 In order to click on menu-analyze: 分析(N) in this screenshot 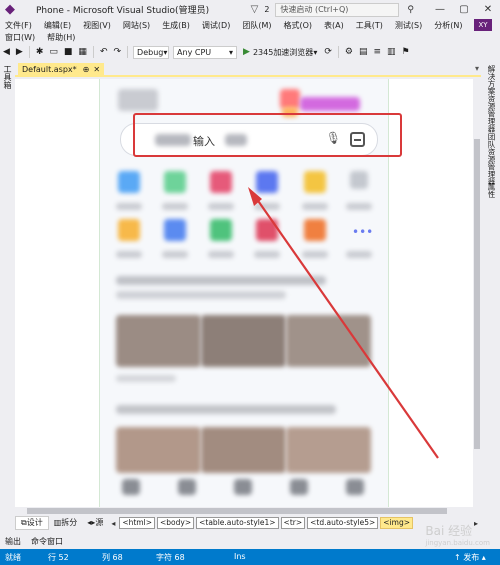, I will do `click(448, 25)`.